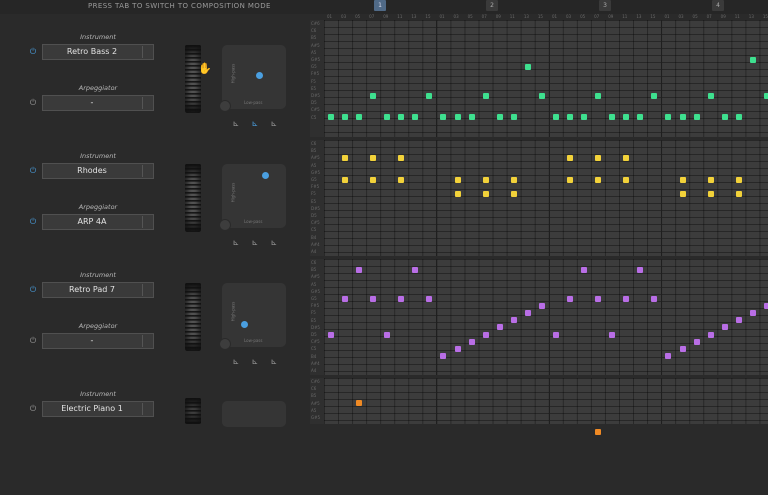 This screenshot has height=495, width=768. Describe the element at coordinates (98, 409) in the screenshot. I see `instrument-select: Electric Piano 1` at that location.